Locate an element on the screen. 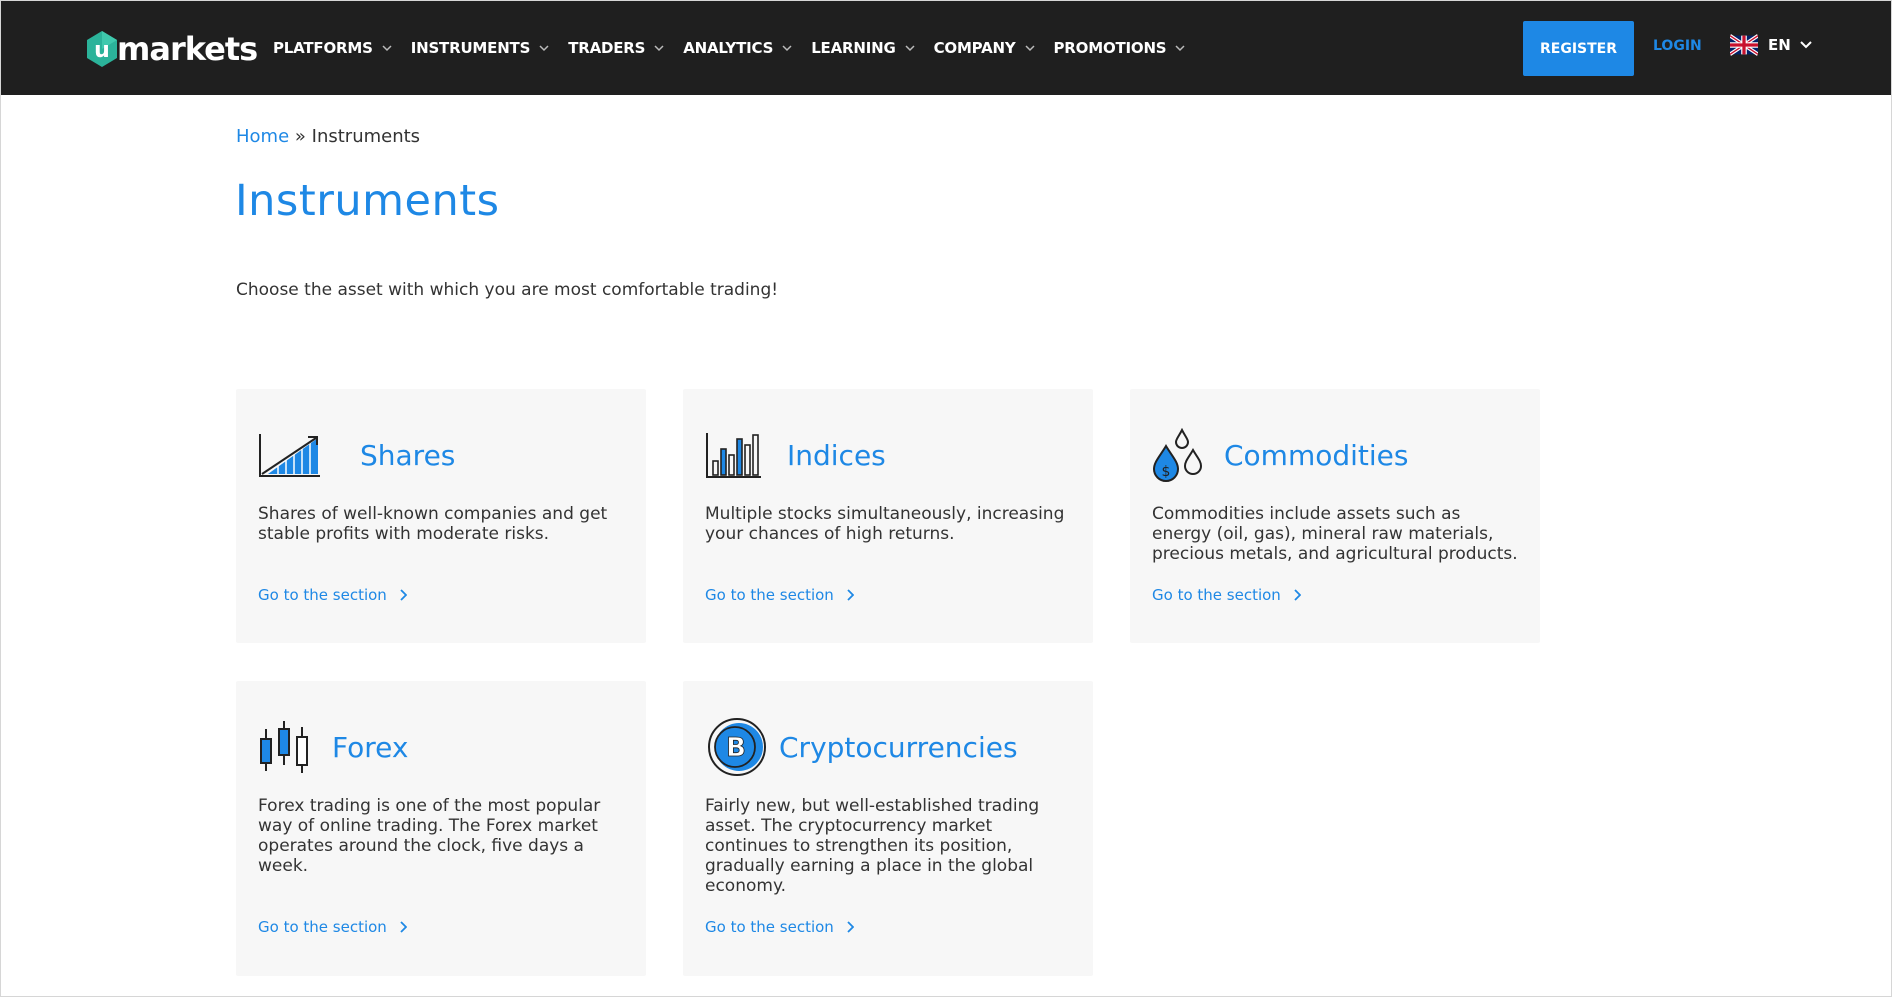  site-logo: u markets is located at coordinates (171, 49).